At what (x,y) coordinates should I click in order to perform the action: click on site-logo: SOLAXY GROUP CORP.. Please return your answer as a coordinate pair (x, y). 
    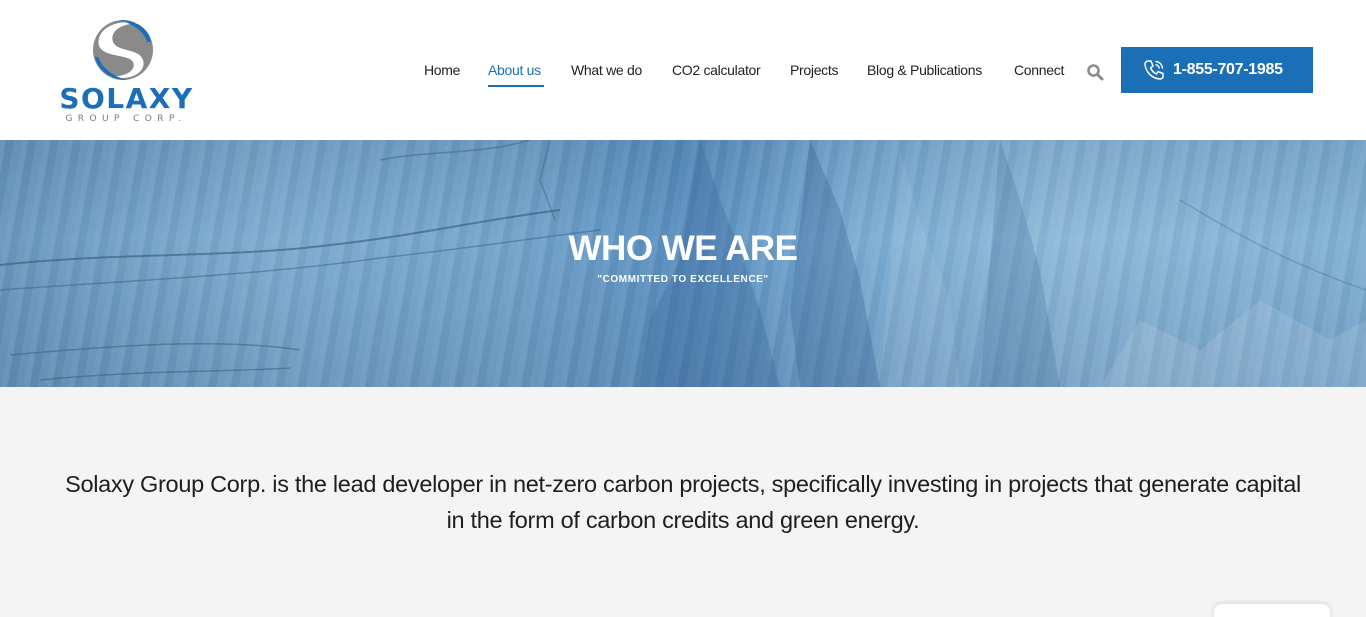
    Looking at the image, I should click on (129, 71).